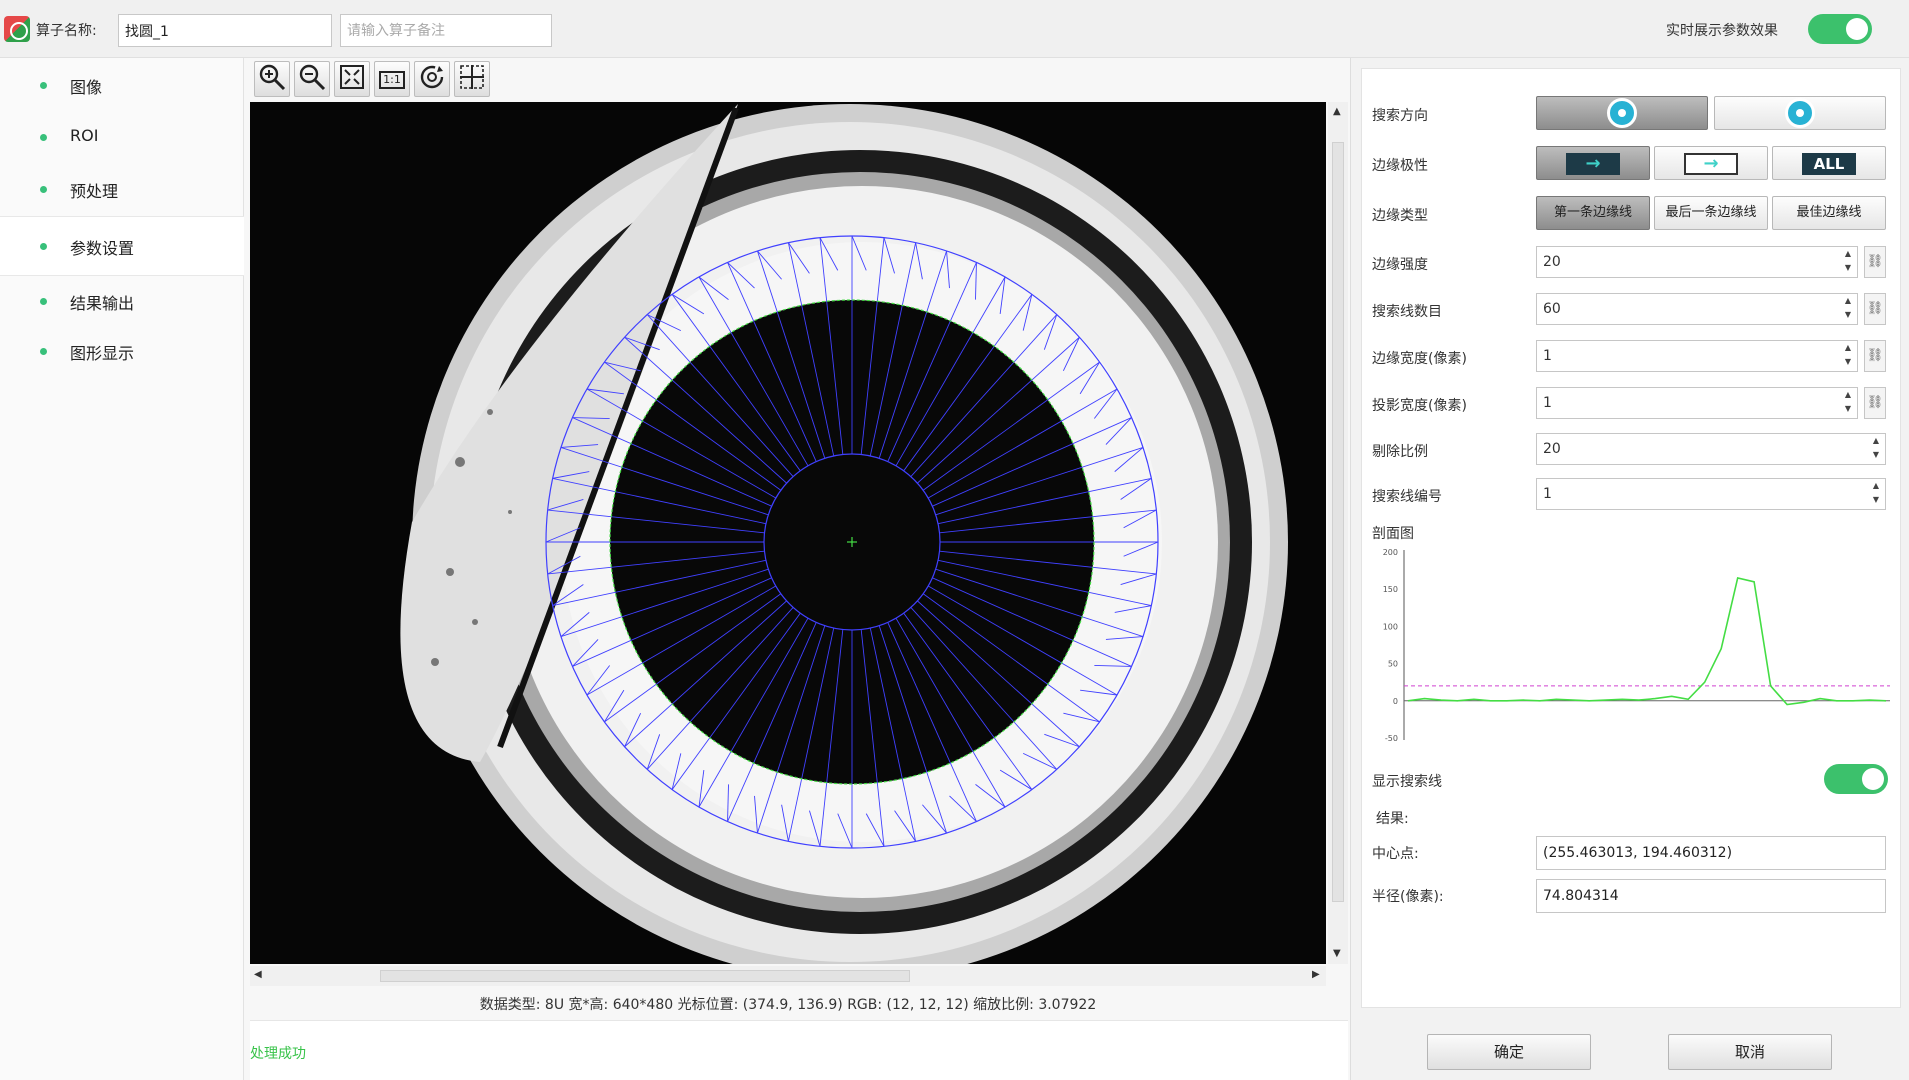 The width and height of the screenshot is (1909, 1080). What do you see at coordinates (954, 29) in the screenshot?
I see `top-bar: 算子名称: 实时展示参数效果` at bounding box center [954, 29].